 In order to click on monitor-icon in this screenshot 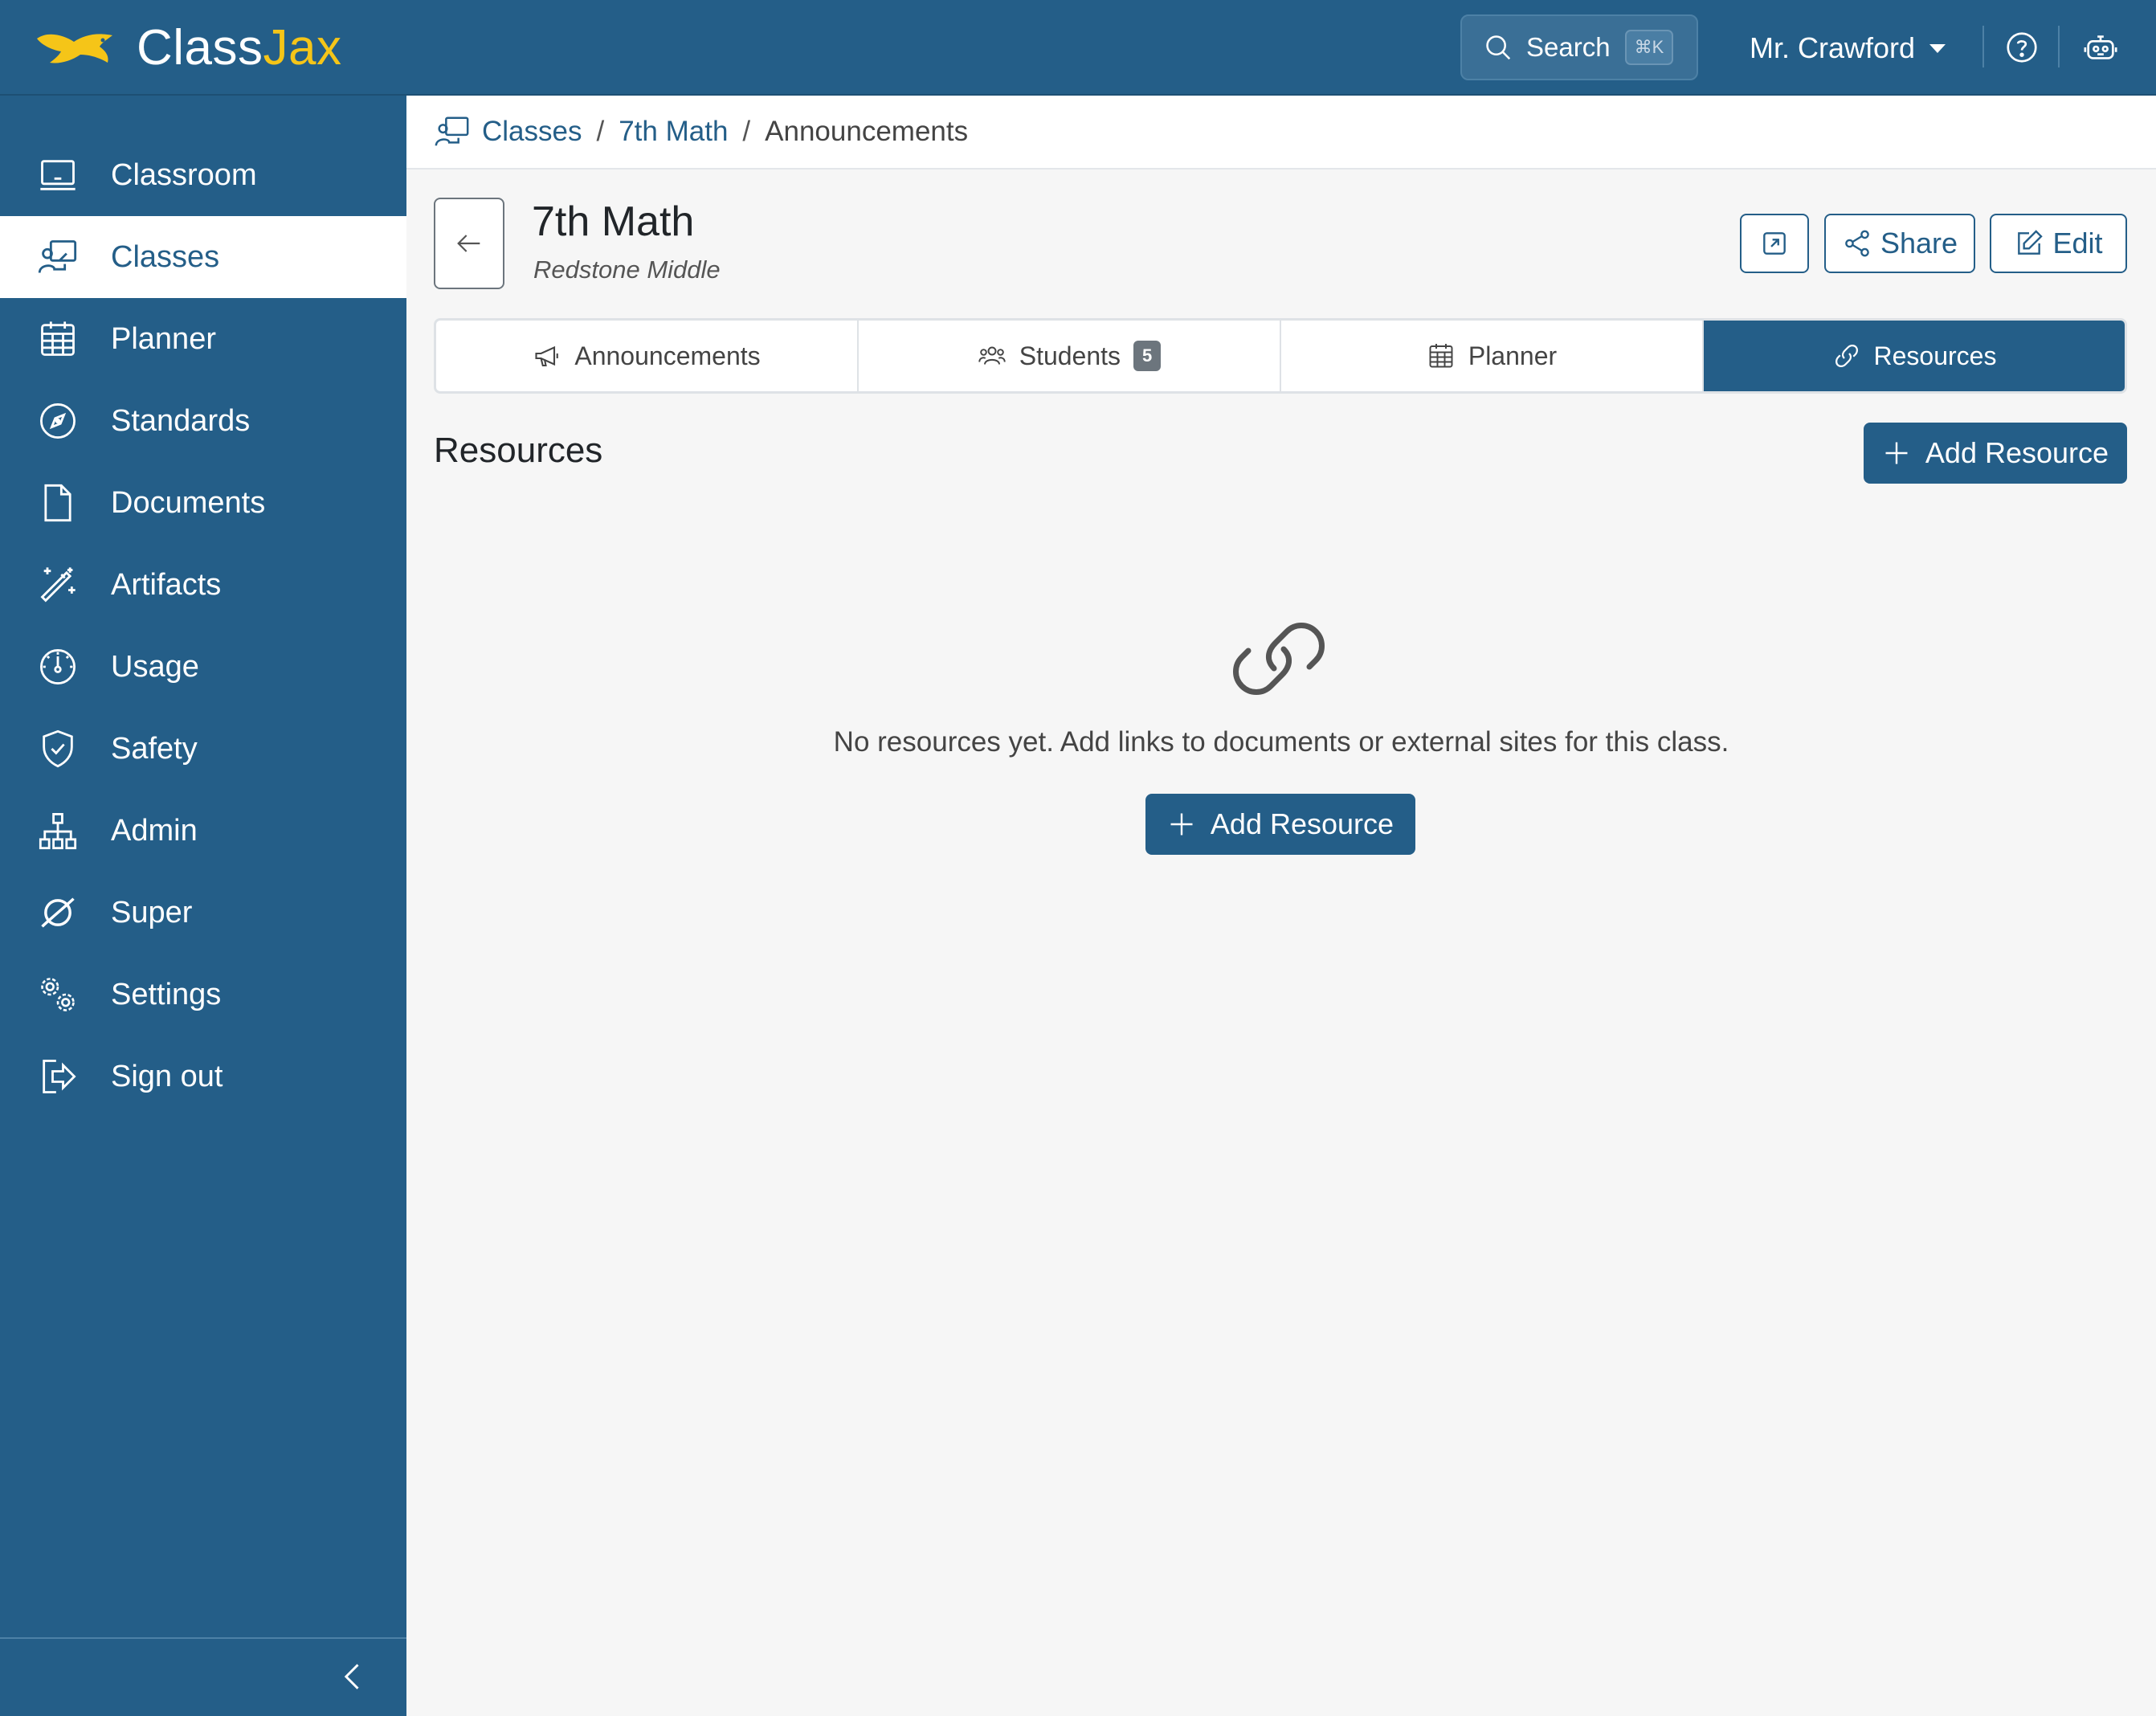, I will do `click(58, 175)`.